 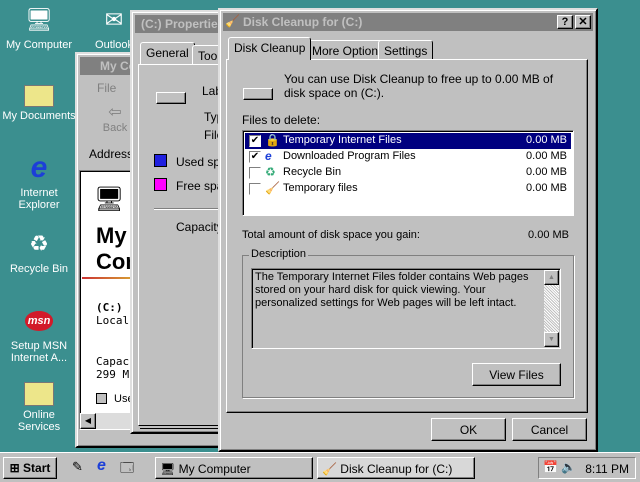 What do you see at coordinates (551, 308) in the screenshot?
I see `vertical-scrollbar: ▲ ▼` at bounding box center [551, 308].